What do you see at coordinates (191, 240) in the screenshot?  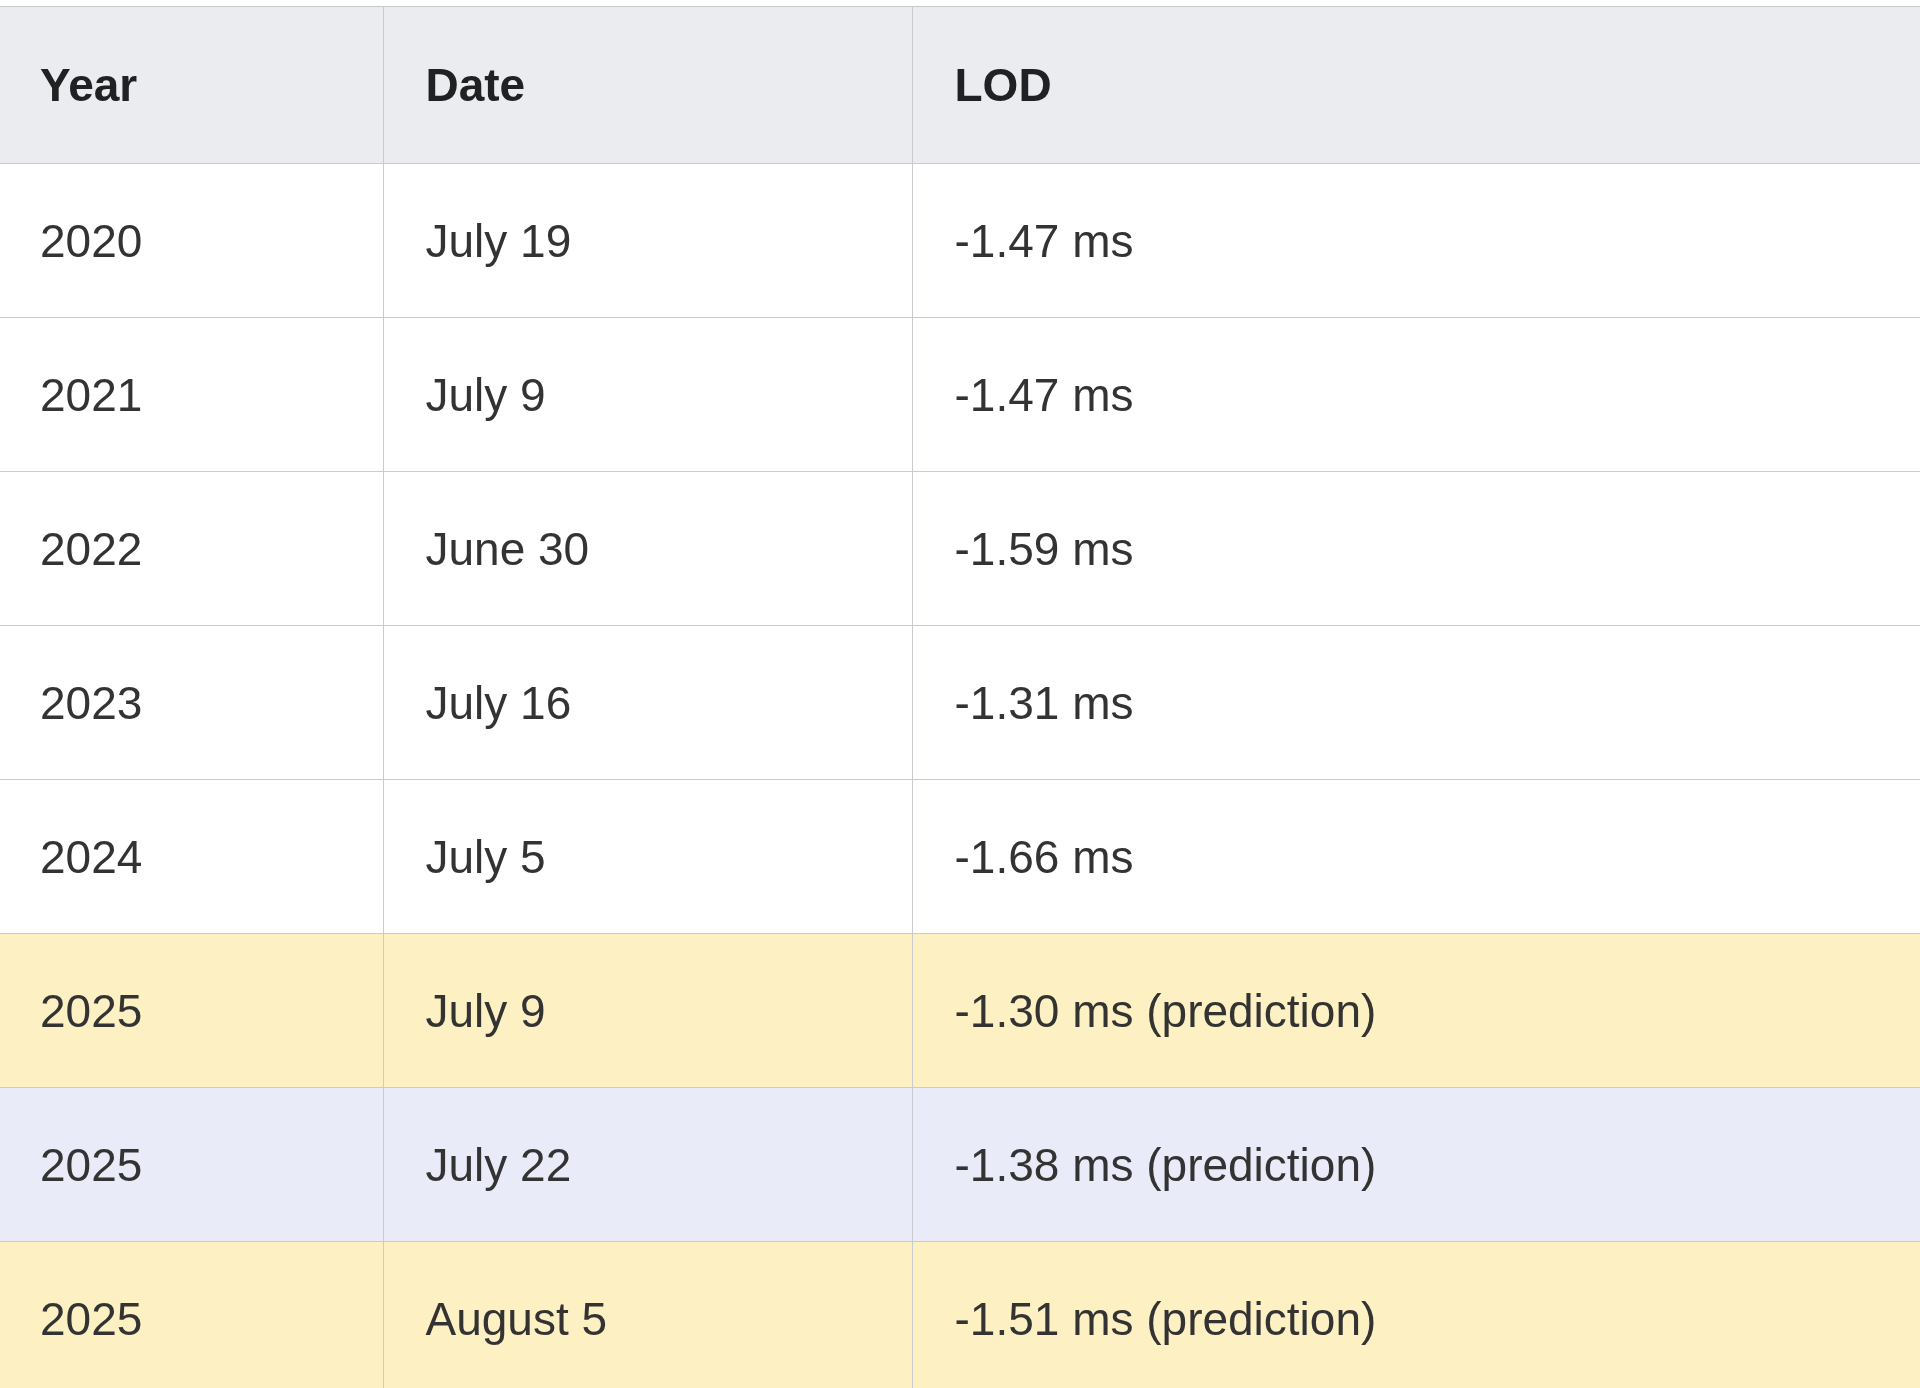 I see `table-cell: 2020` at bounding box center [191, 240].